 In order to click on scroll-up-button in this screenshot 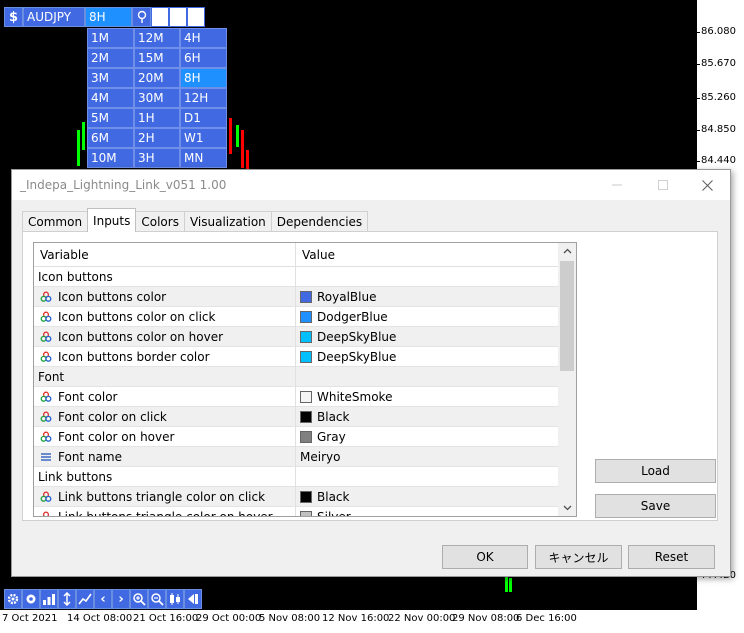, I will do `click(567, 251)`.